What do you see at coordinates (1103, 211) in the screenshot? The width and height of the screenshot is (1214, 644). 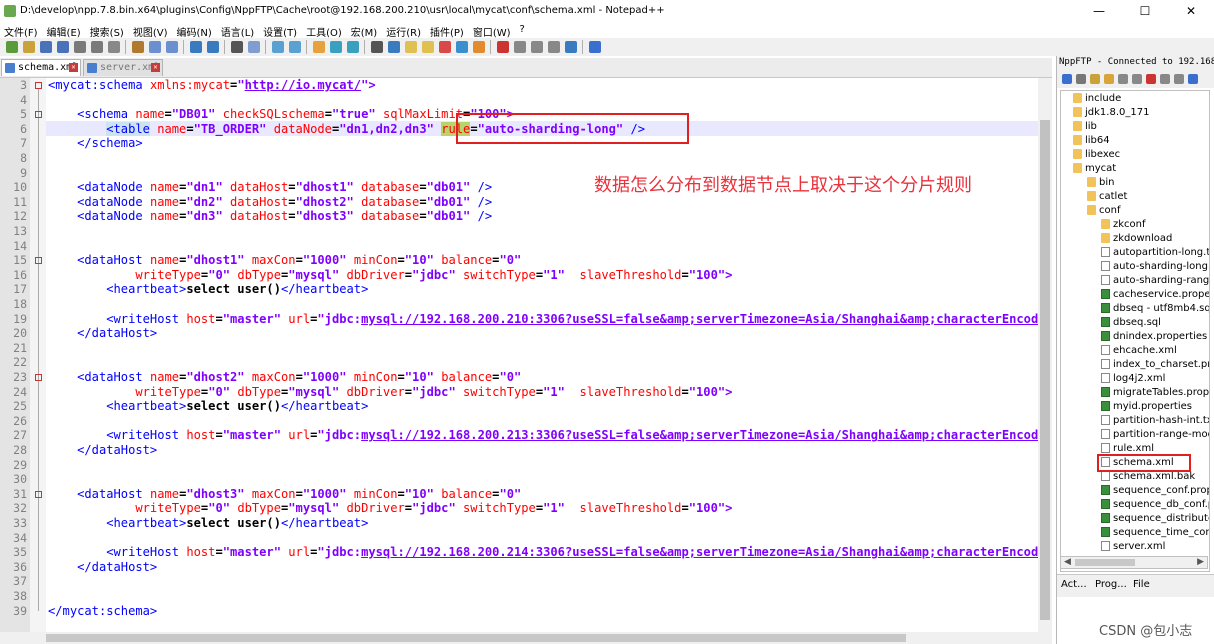 I see `tree-folder: conf` at bounding box center [1103, 211].